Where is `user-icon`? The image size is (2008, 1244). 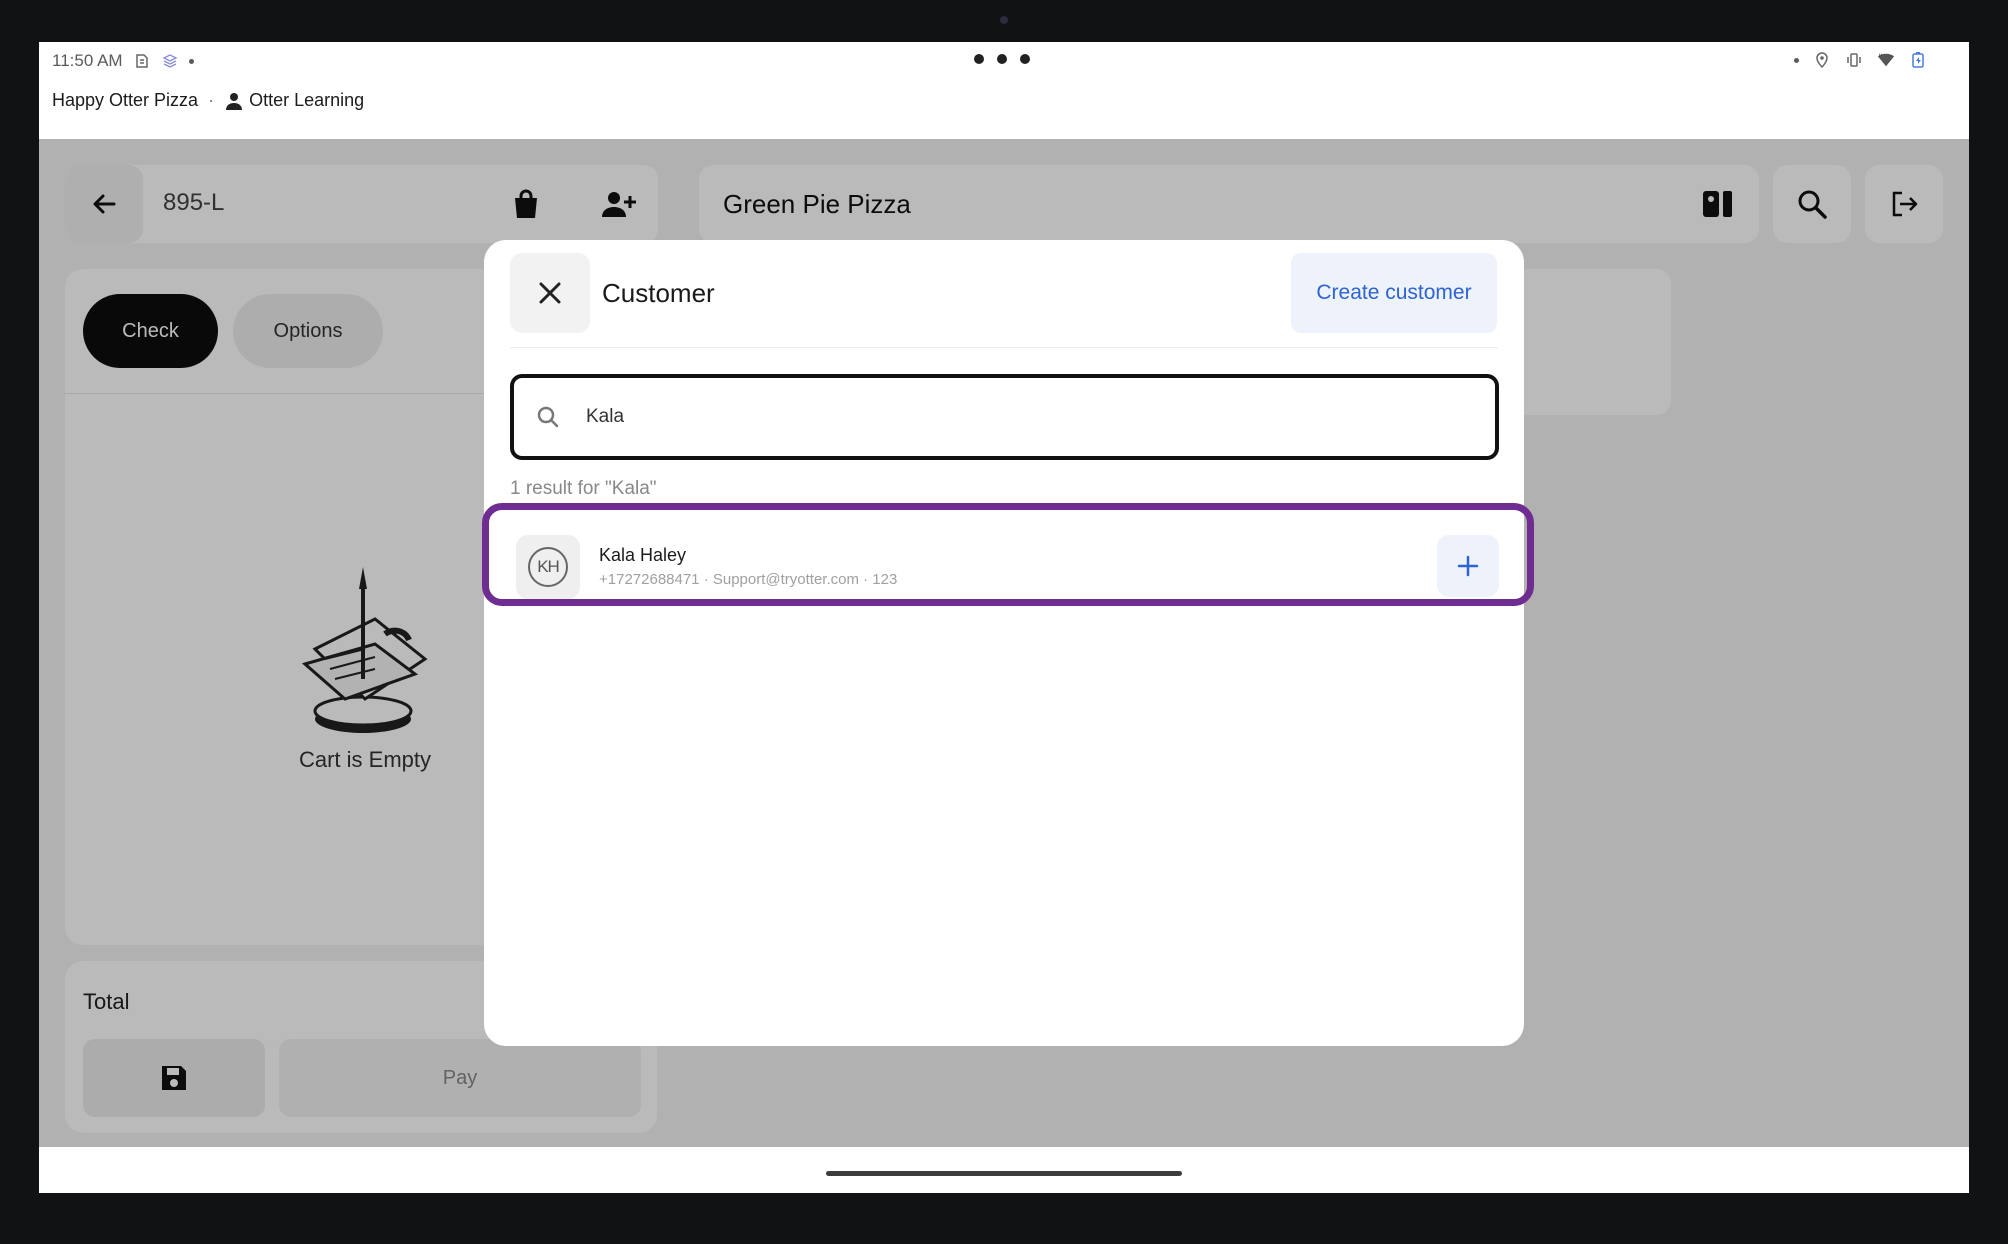
user-icon is located at coordinates (234, 101).